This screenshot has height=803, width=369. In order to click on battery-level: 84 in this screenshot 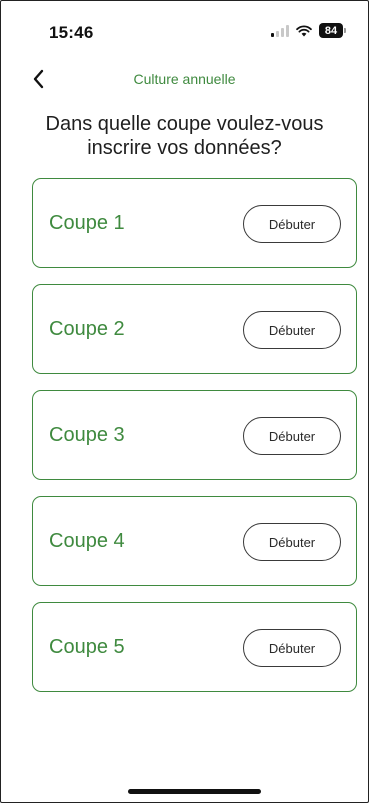, I will do `click(331, 30)`.